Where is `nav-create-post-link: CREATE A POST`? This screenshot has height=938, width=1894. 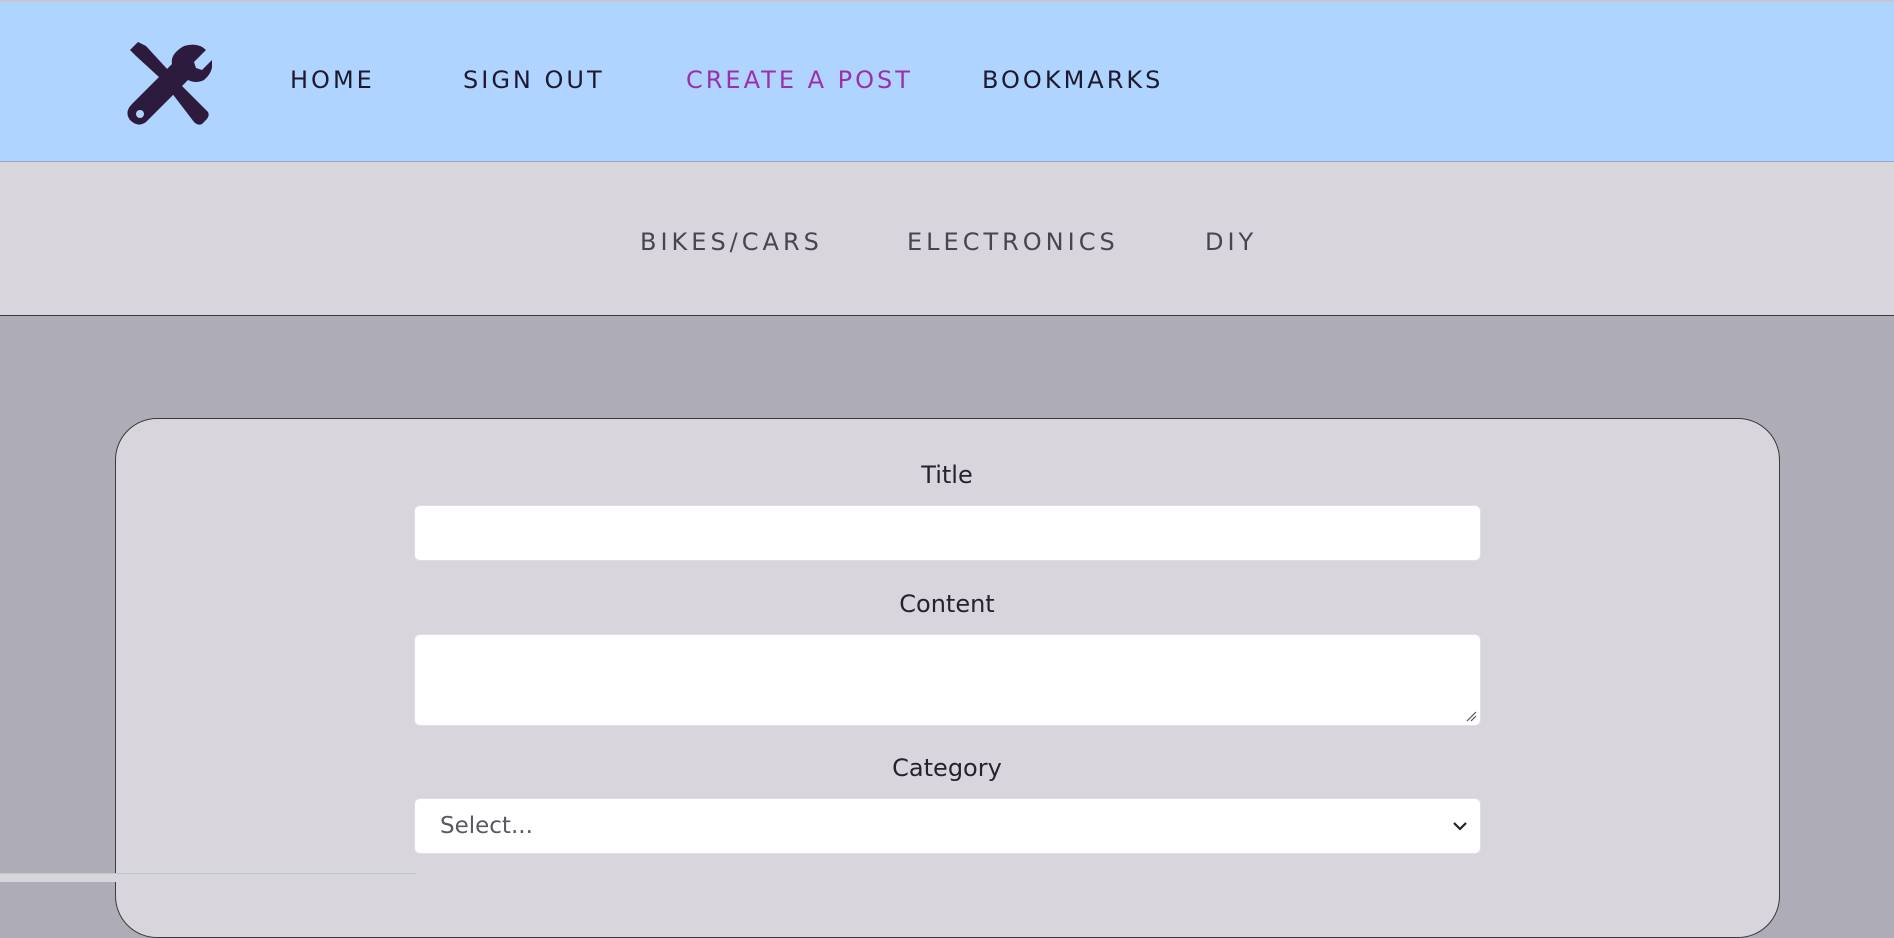 nav-create-post-link: CREATE A POST is located at coordinates (799, 80).